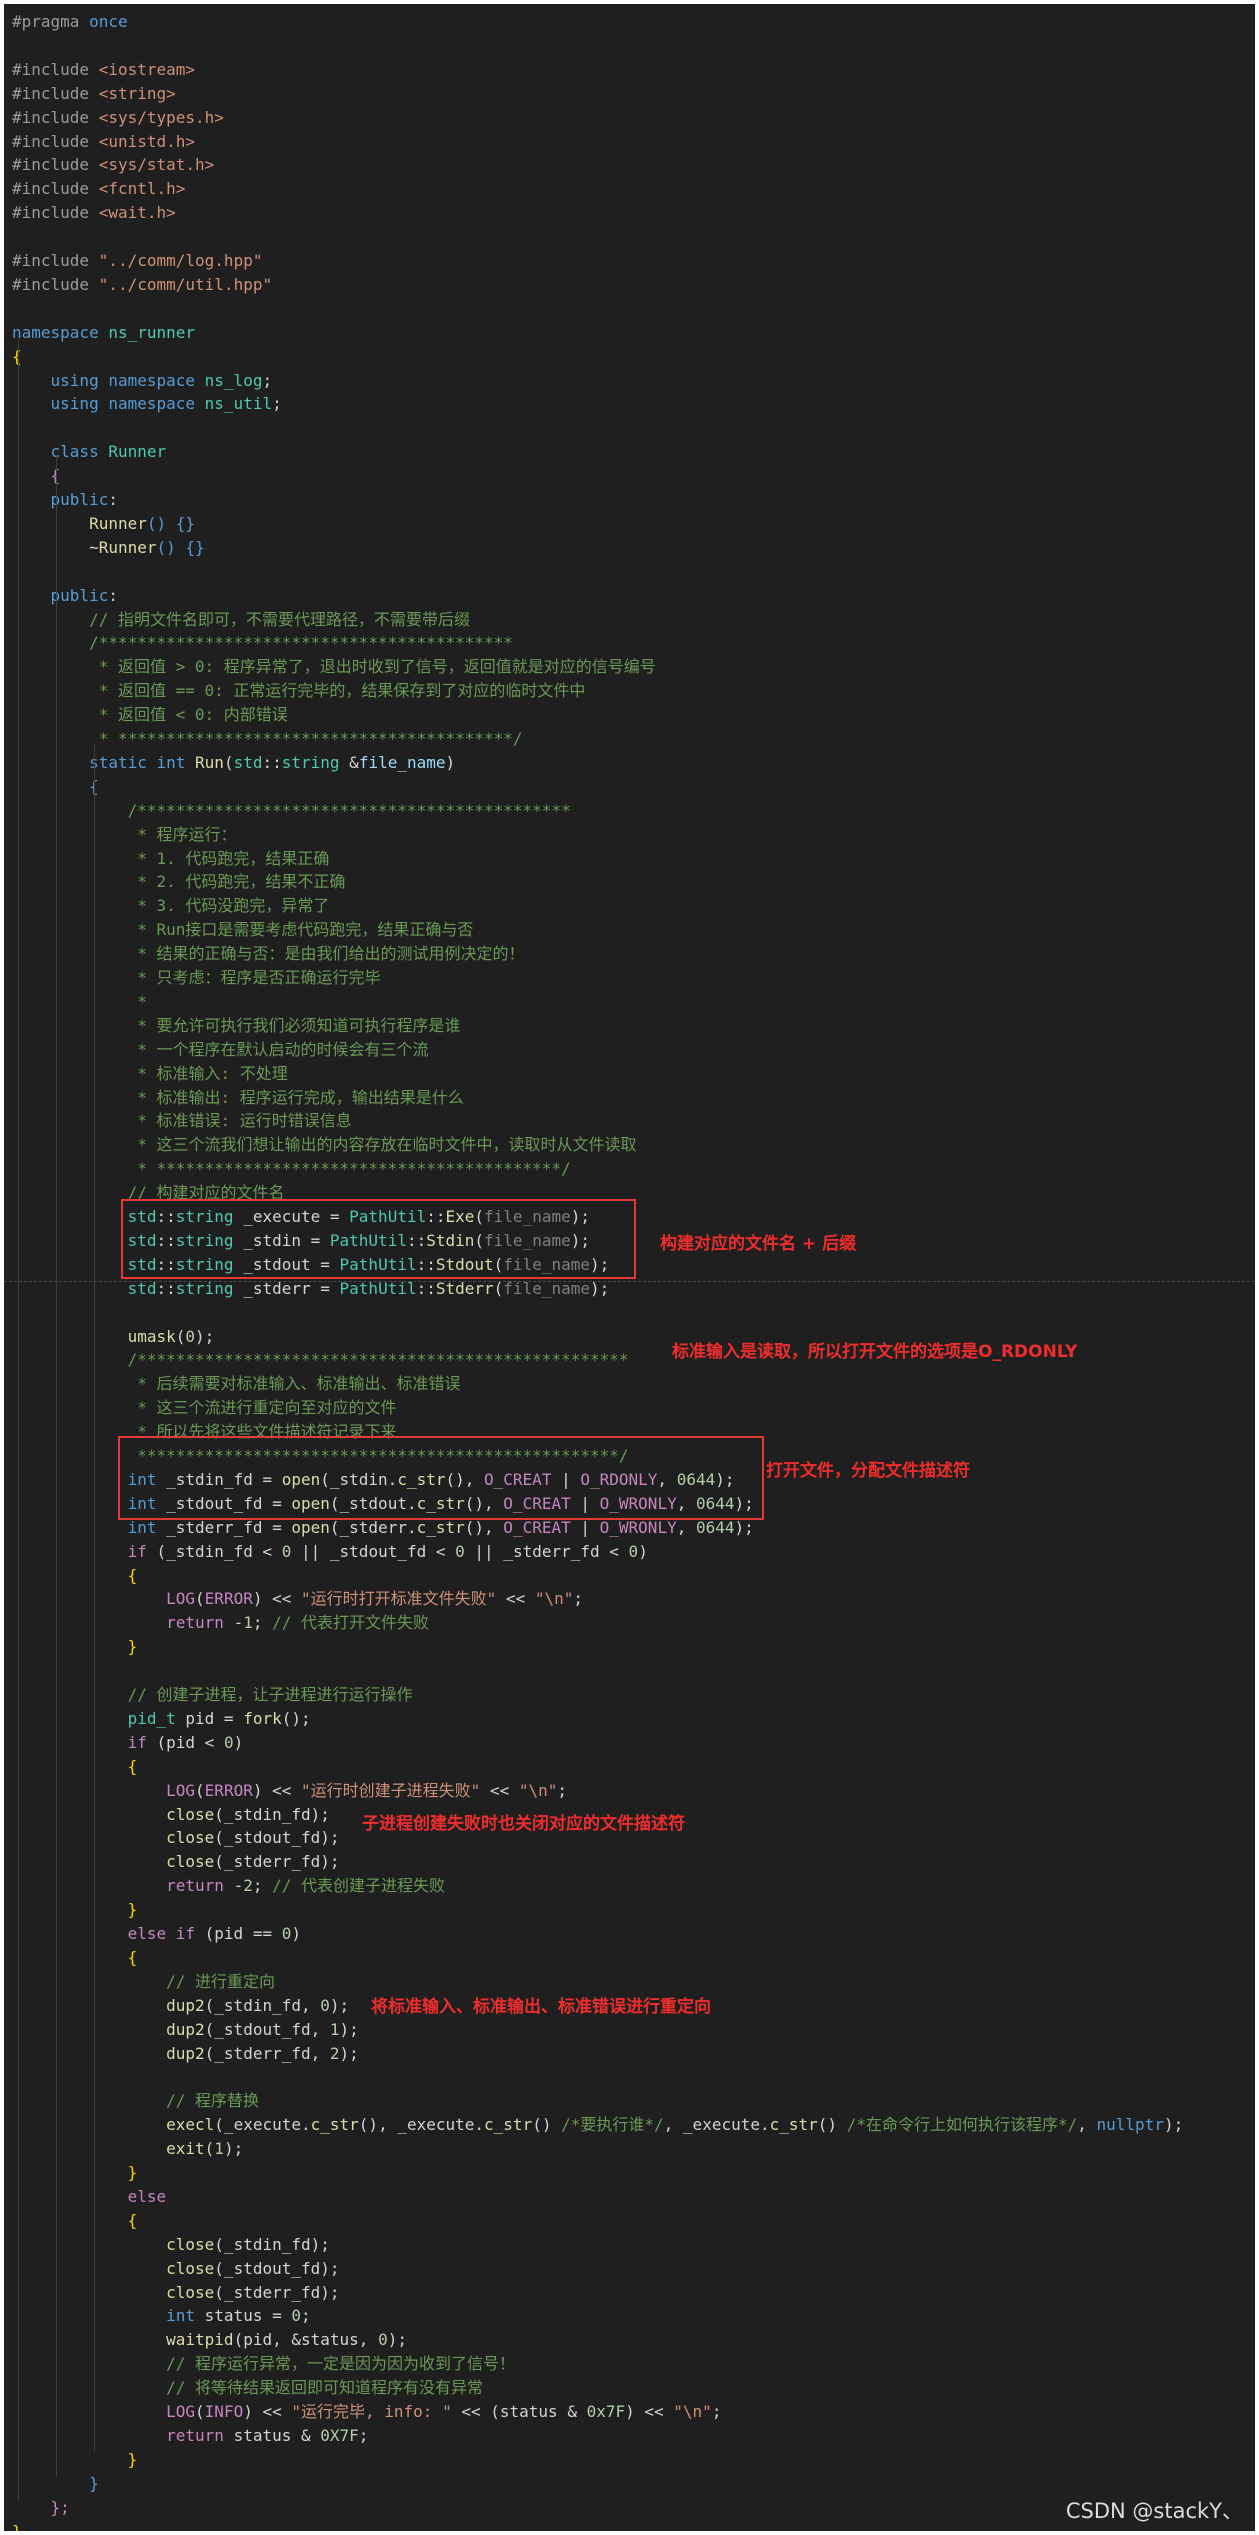 Image resolution: width=1259 pixels, height=2535 pixels. What do you see at coordinates (289, 1791) in the screenshot?
I see `code-line: LOG(ERROR) << "运行时创建子进程失败" << "\n";` at bounding box center [289, 1791].